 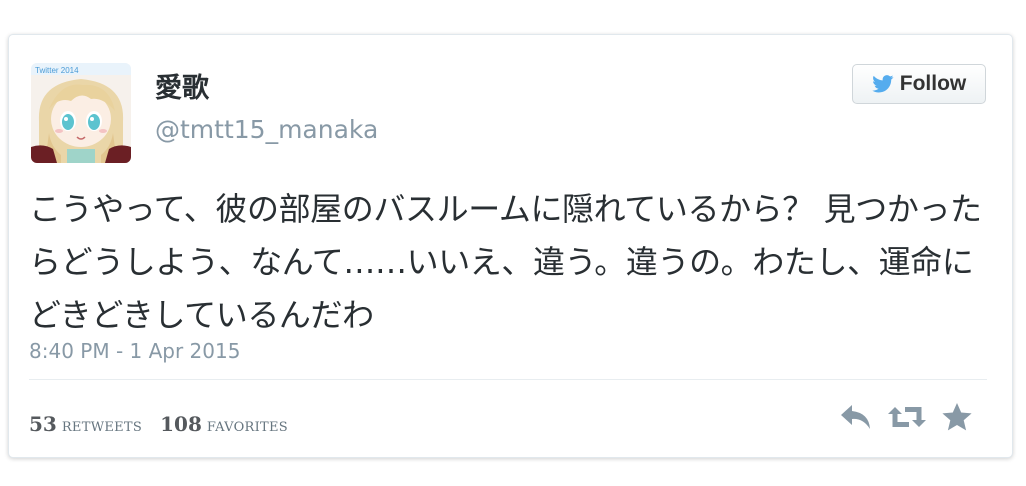 I want to click on follow-button: Follow, so click(x=919, y=84).